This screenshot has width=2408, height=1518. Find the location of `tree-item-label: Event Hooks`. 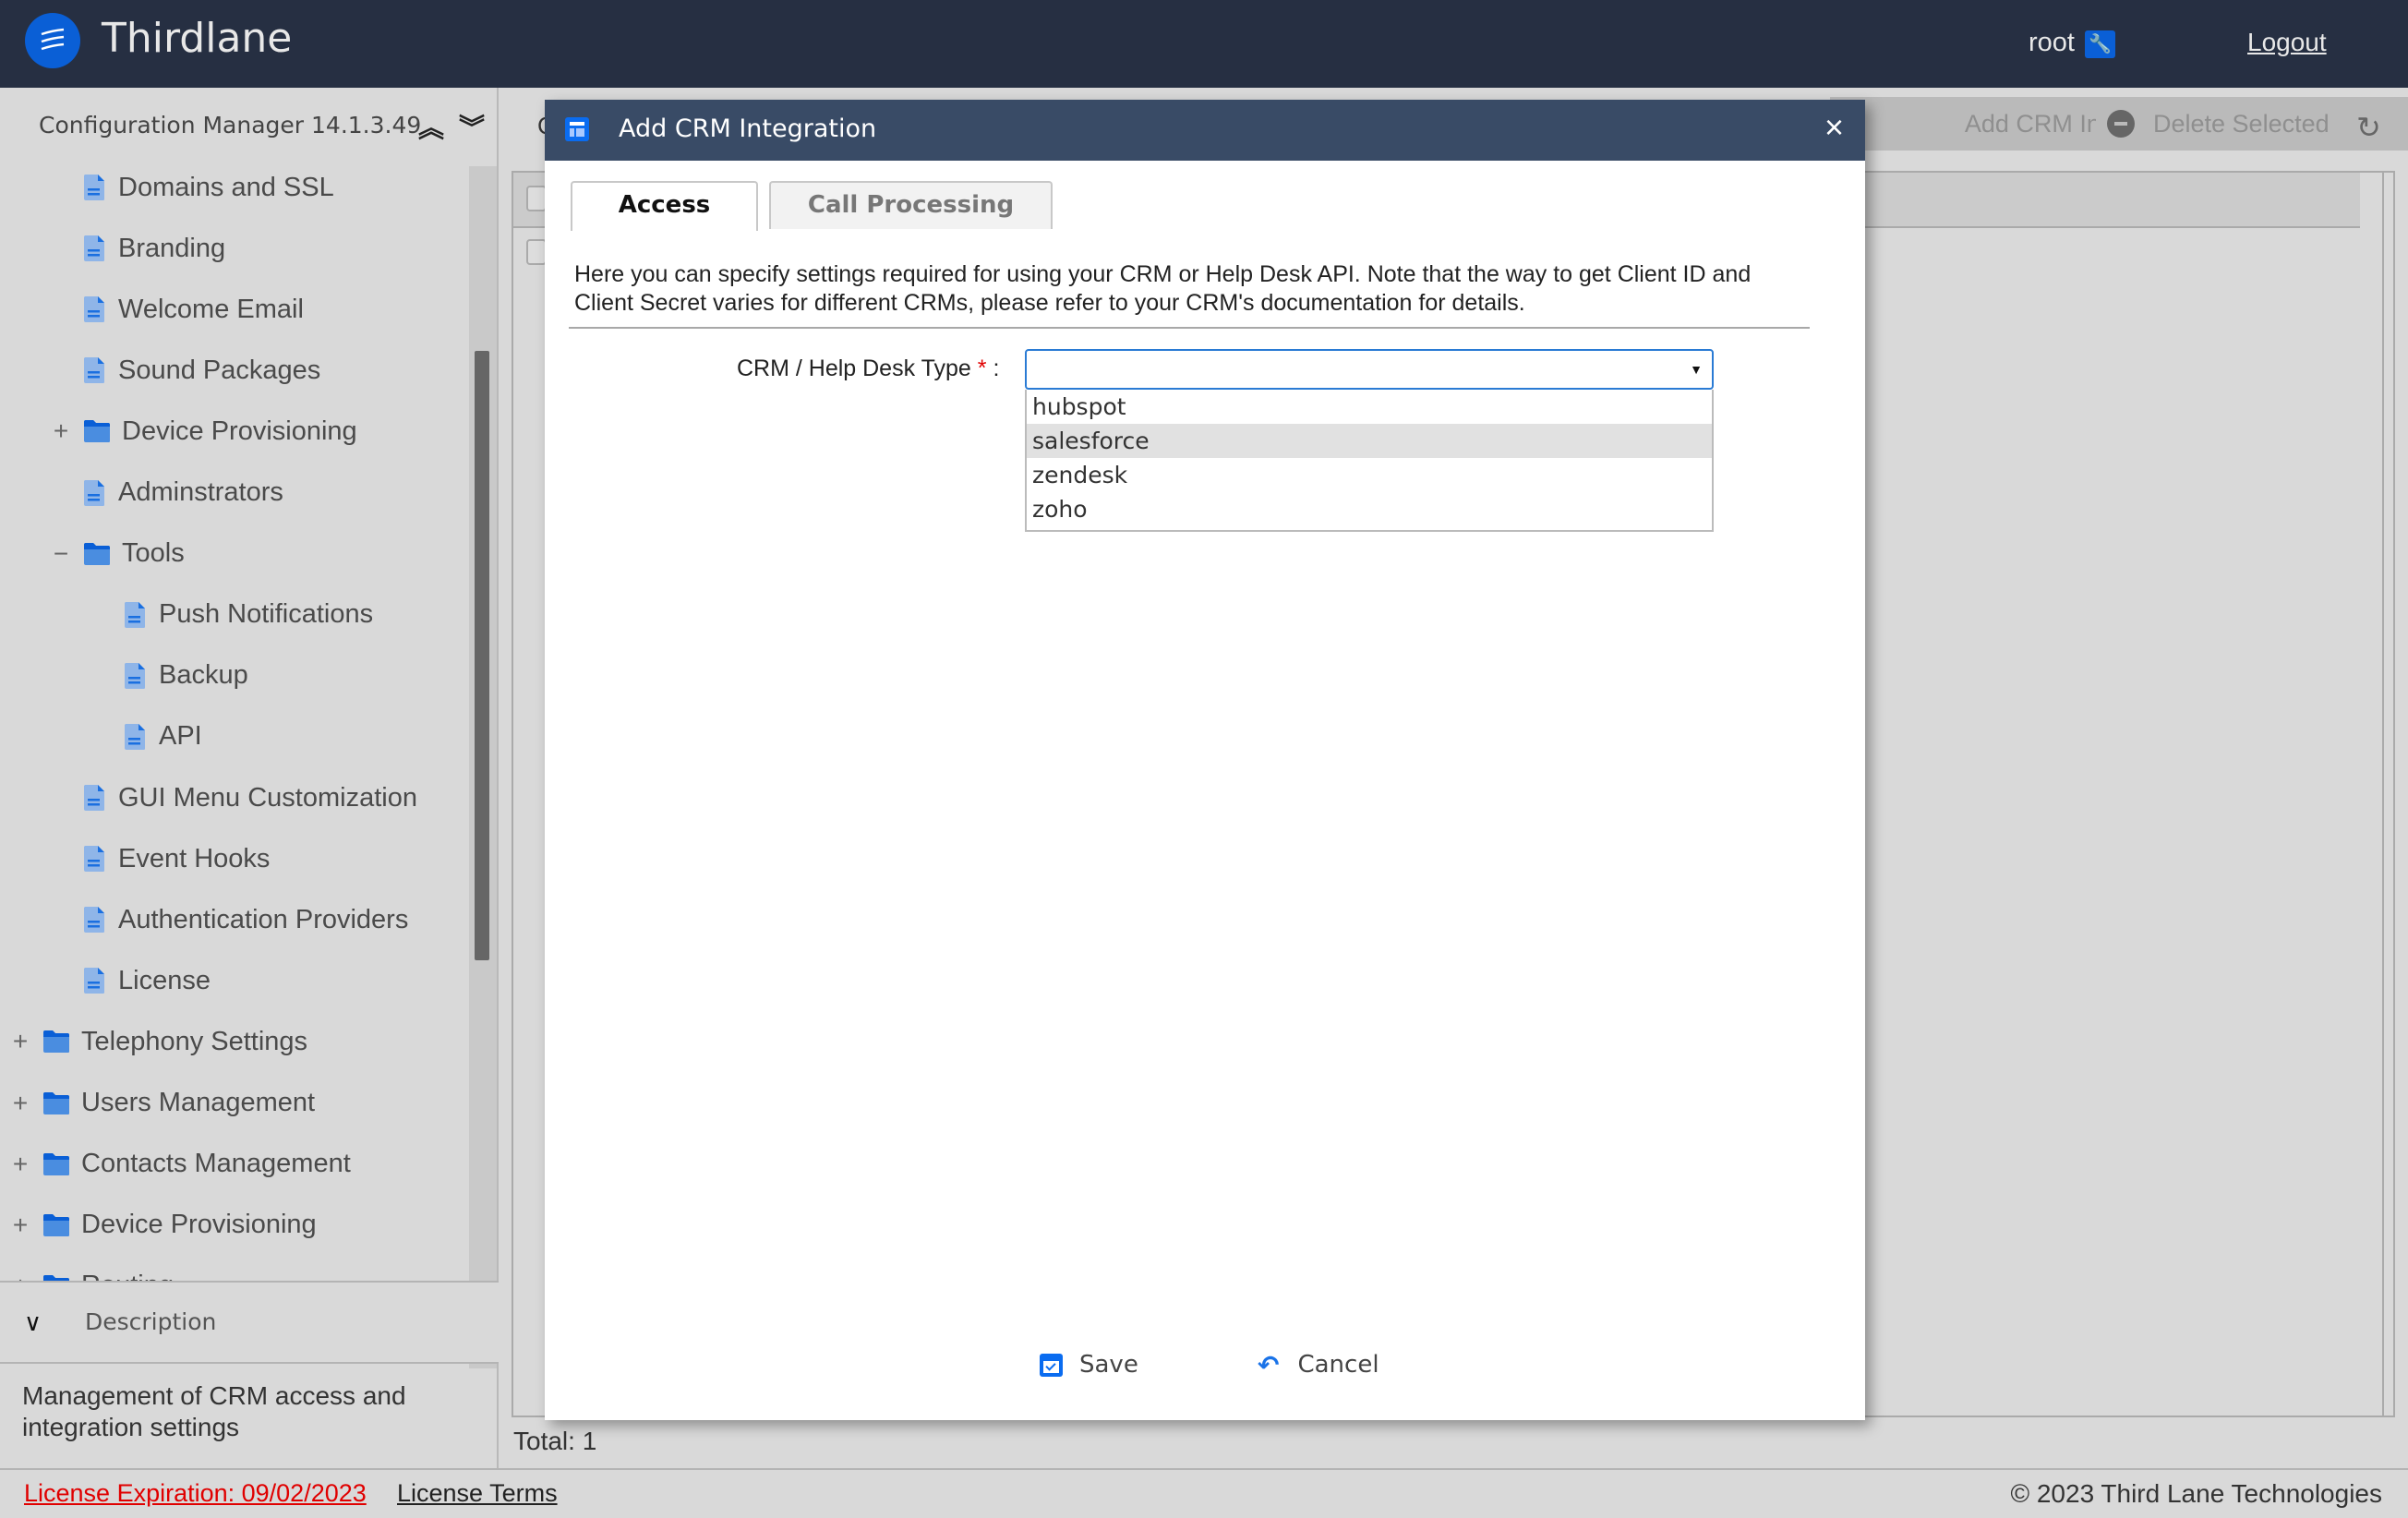

tree-item-label: Event Hooks is located at coordinates (194, 858).